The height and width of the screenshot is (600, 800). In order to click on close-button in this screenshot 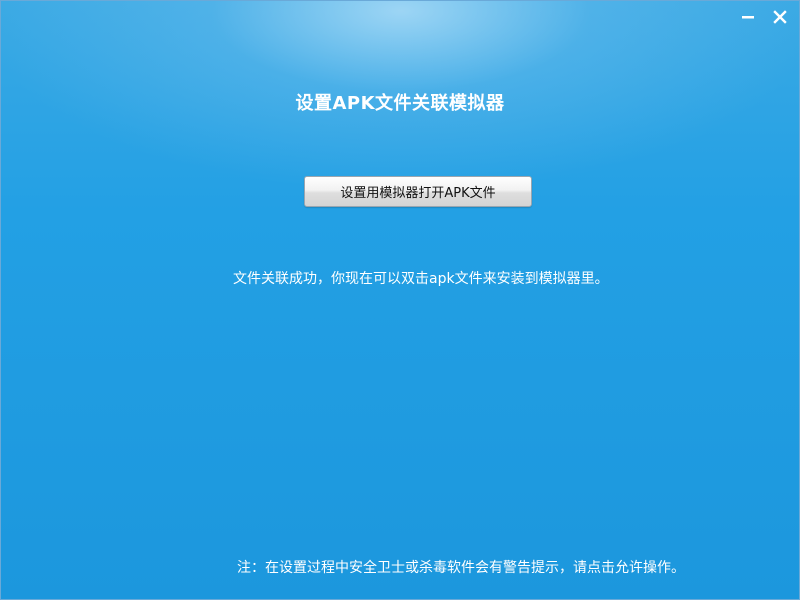, I will do `click(780, 17)`.